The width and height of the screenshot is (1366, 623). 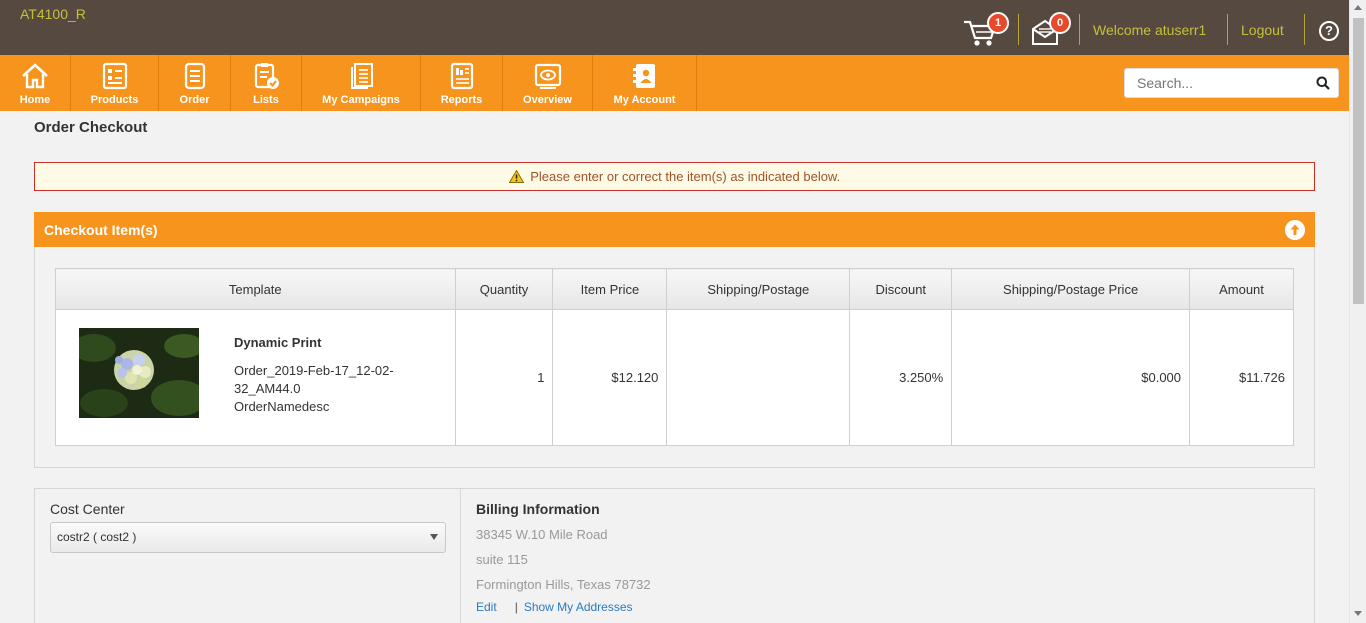 I want to click on product-thumbnail, so click(x=139, y=373).